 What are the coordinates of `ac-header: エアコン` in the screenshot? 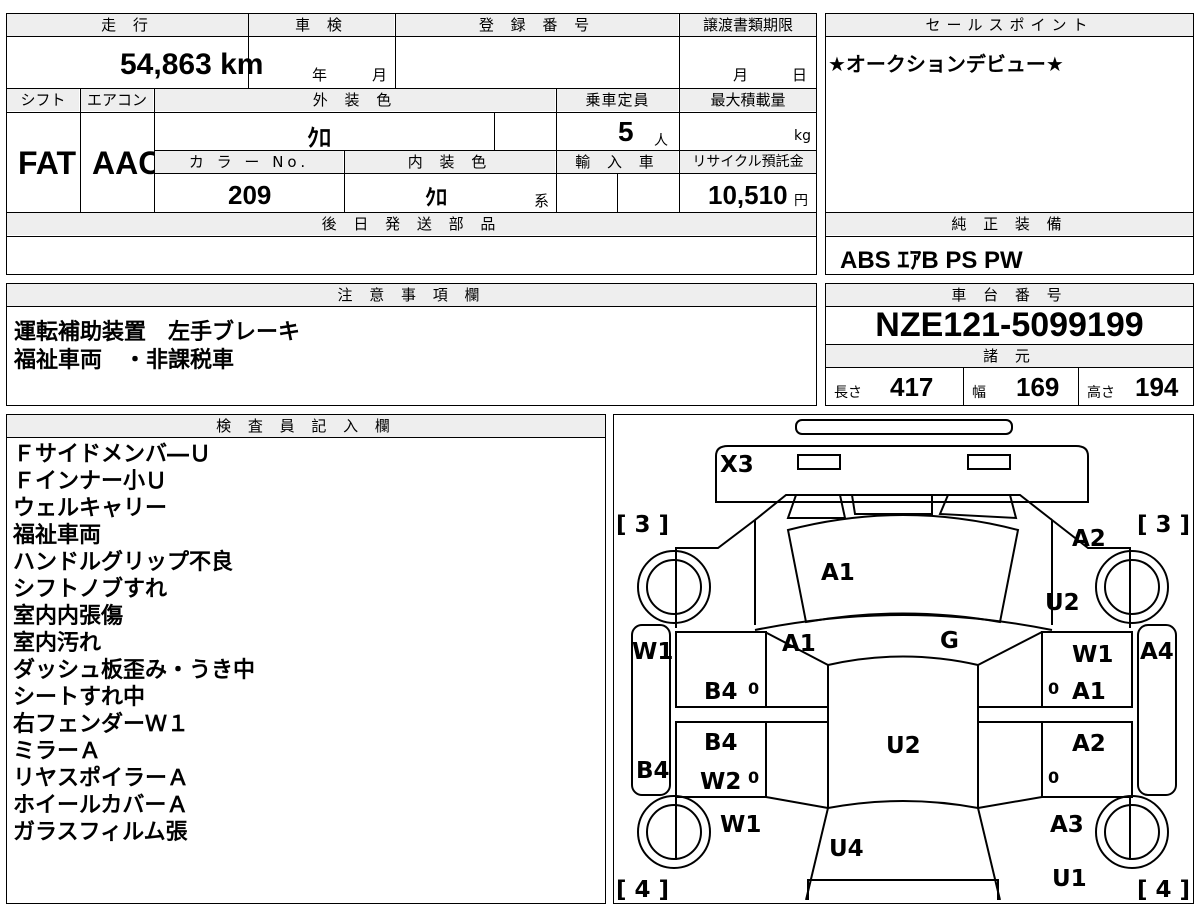 It's located at (117, 100).